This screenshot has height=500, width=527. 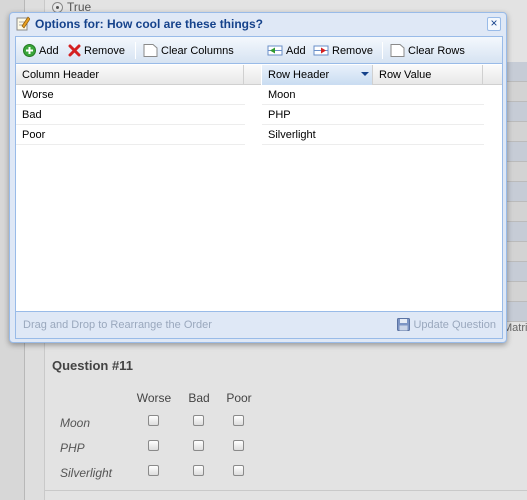 What do you see at coordinates (494, 24) in the screenshot?
I see `close-button: ×` at bounding box center [494, 24].